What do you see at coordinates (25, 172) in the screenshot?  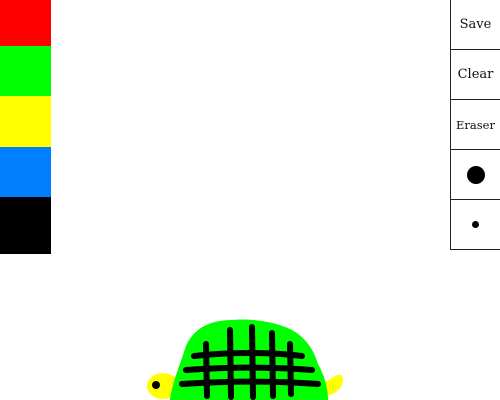 I see `color-swatch-blue` at bounding box center [25, 172].